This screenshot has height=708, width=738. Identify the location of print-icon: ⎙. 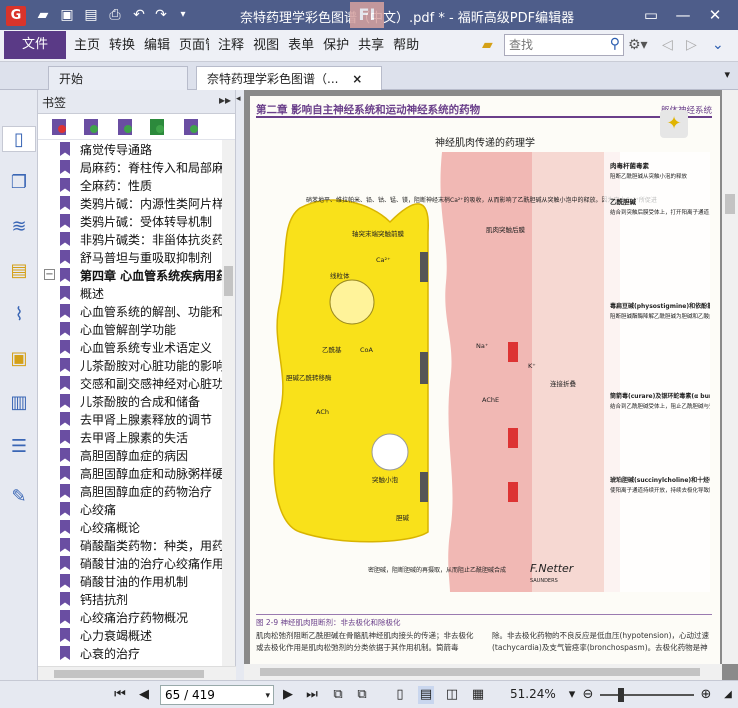
(115, 15).